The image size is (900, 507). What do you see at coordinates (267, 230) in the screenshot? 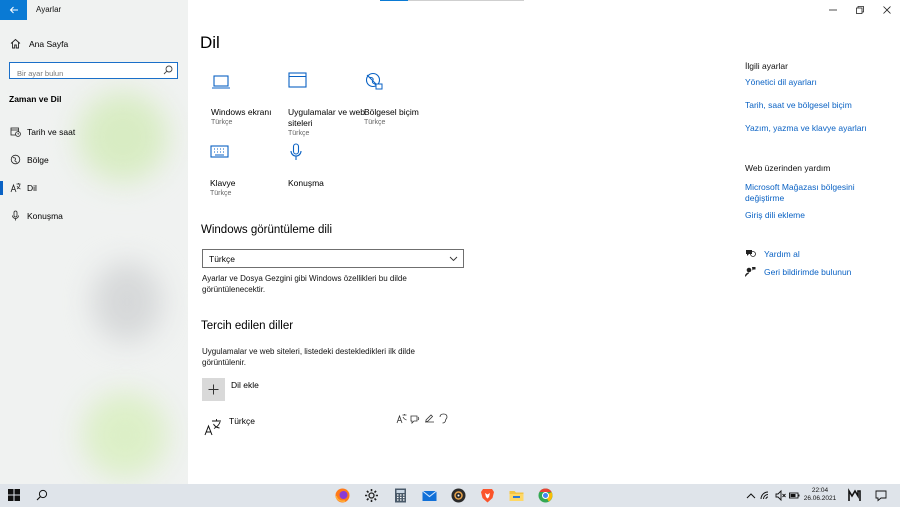
I see `display-language-heading: Windows görüntüleme dili` at bounding box center [267, 230].